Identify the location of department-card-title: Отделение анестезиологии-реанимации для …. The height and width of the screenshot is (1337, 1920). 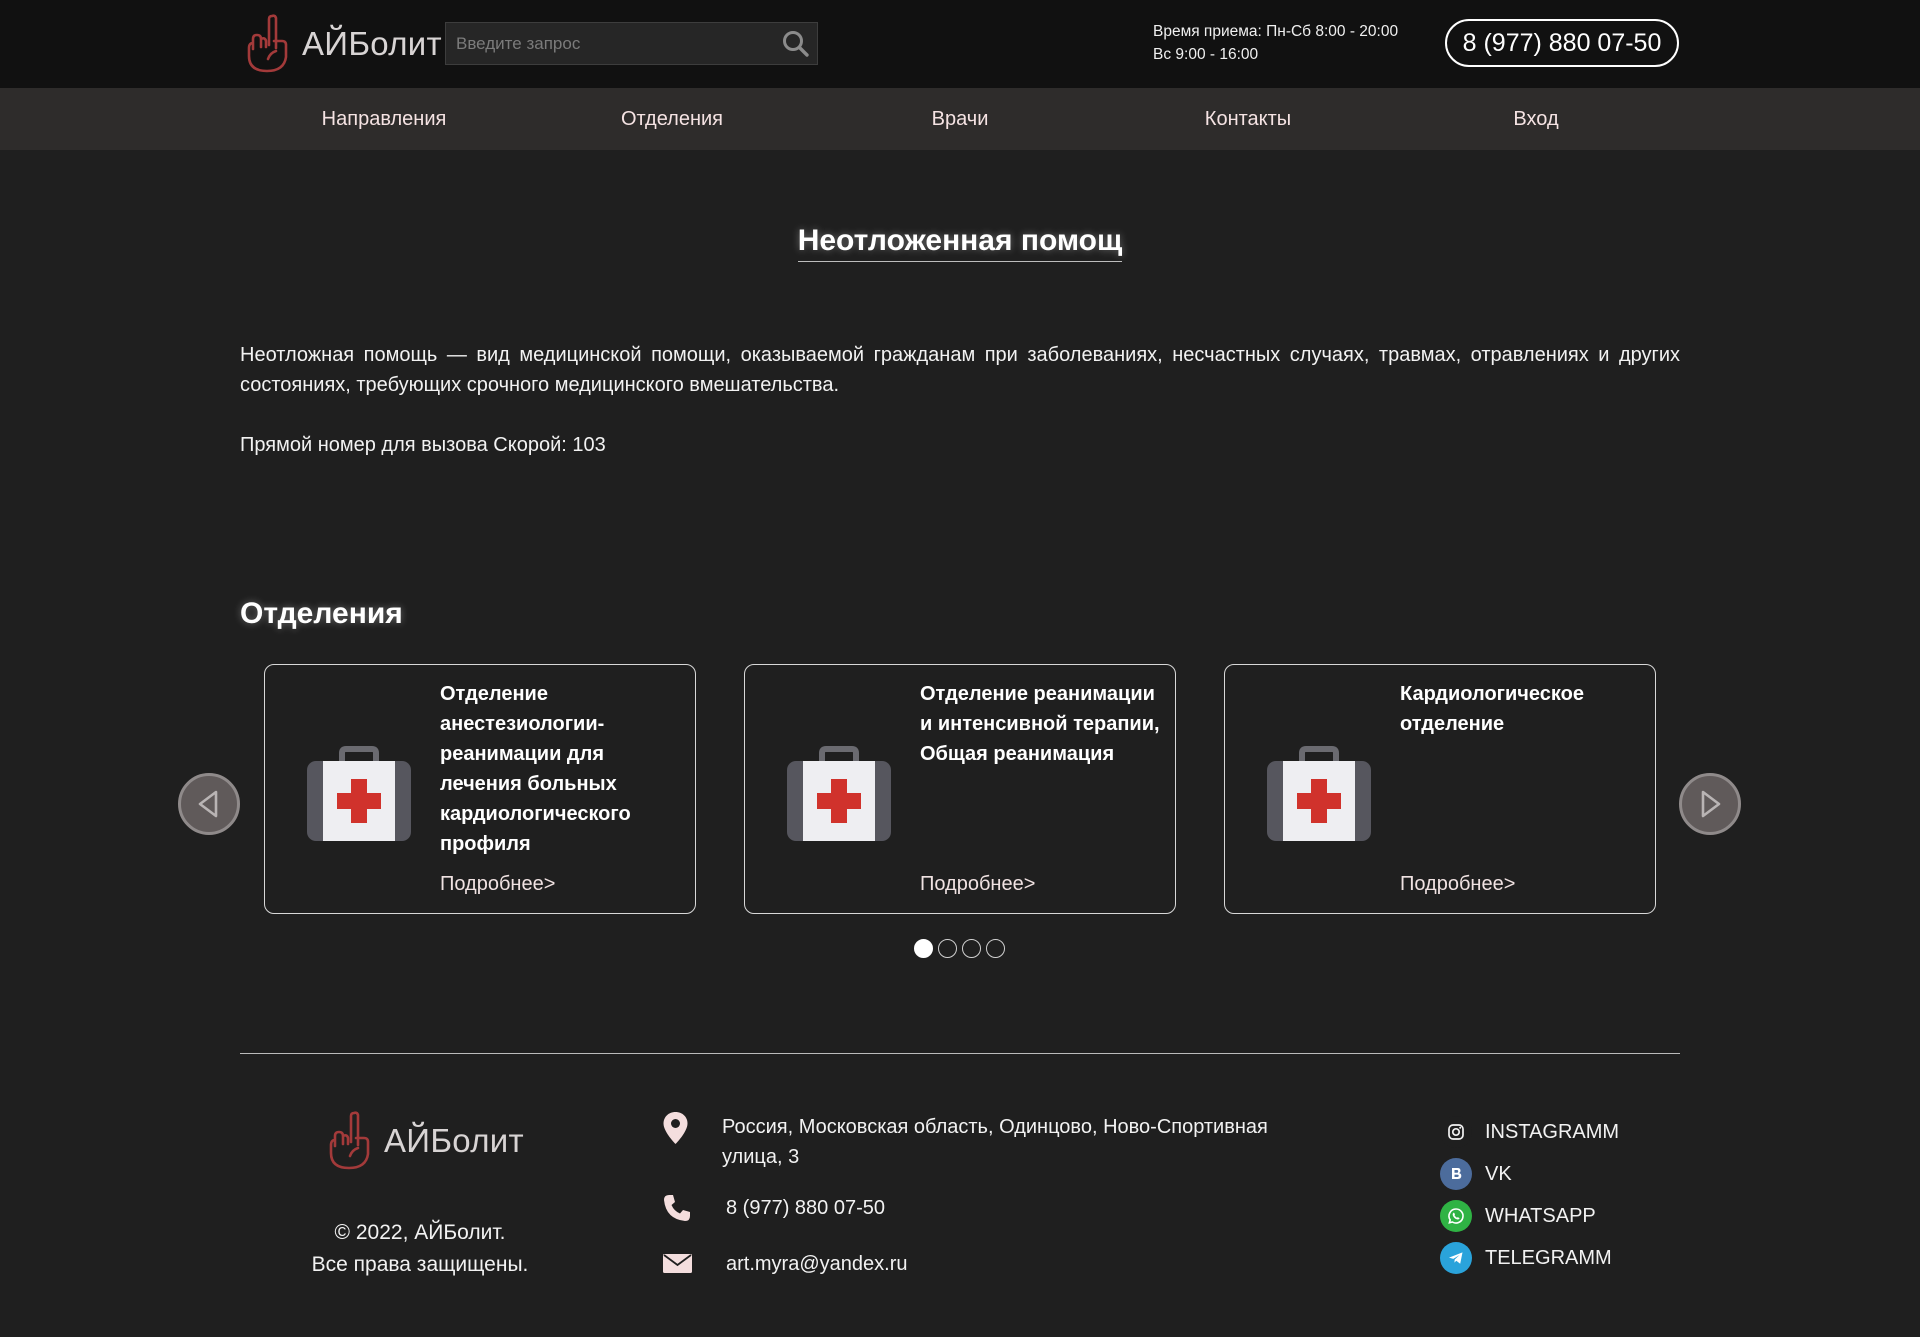
(535, 769).